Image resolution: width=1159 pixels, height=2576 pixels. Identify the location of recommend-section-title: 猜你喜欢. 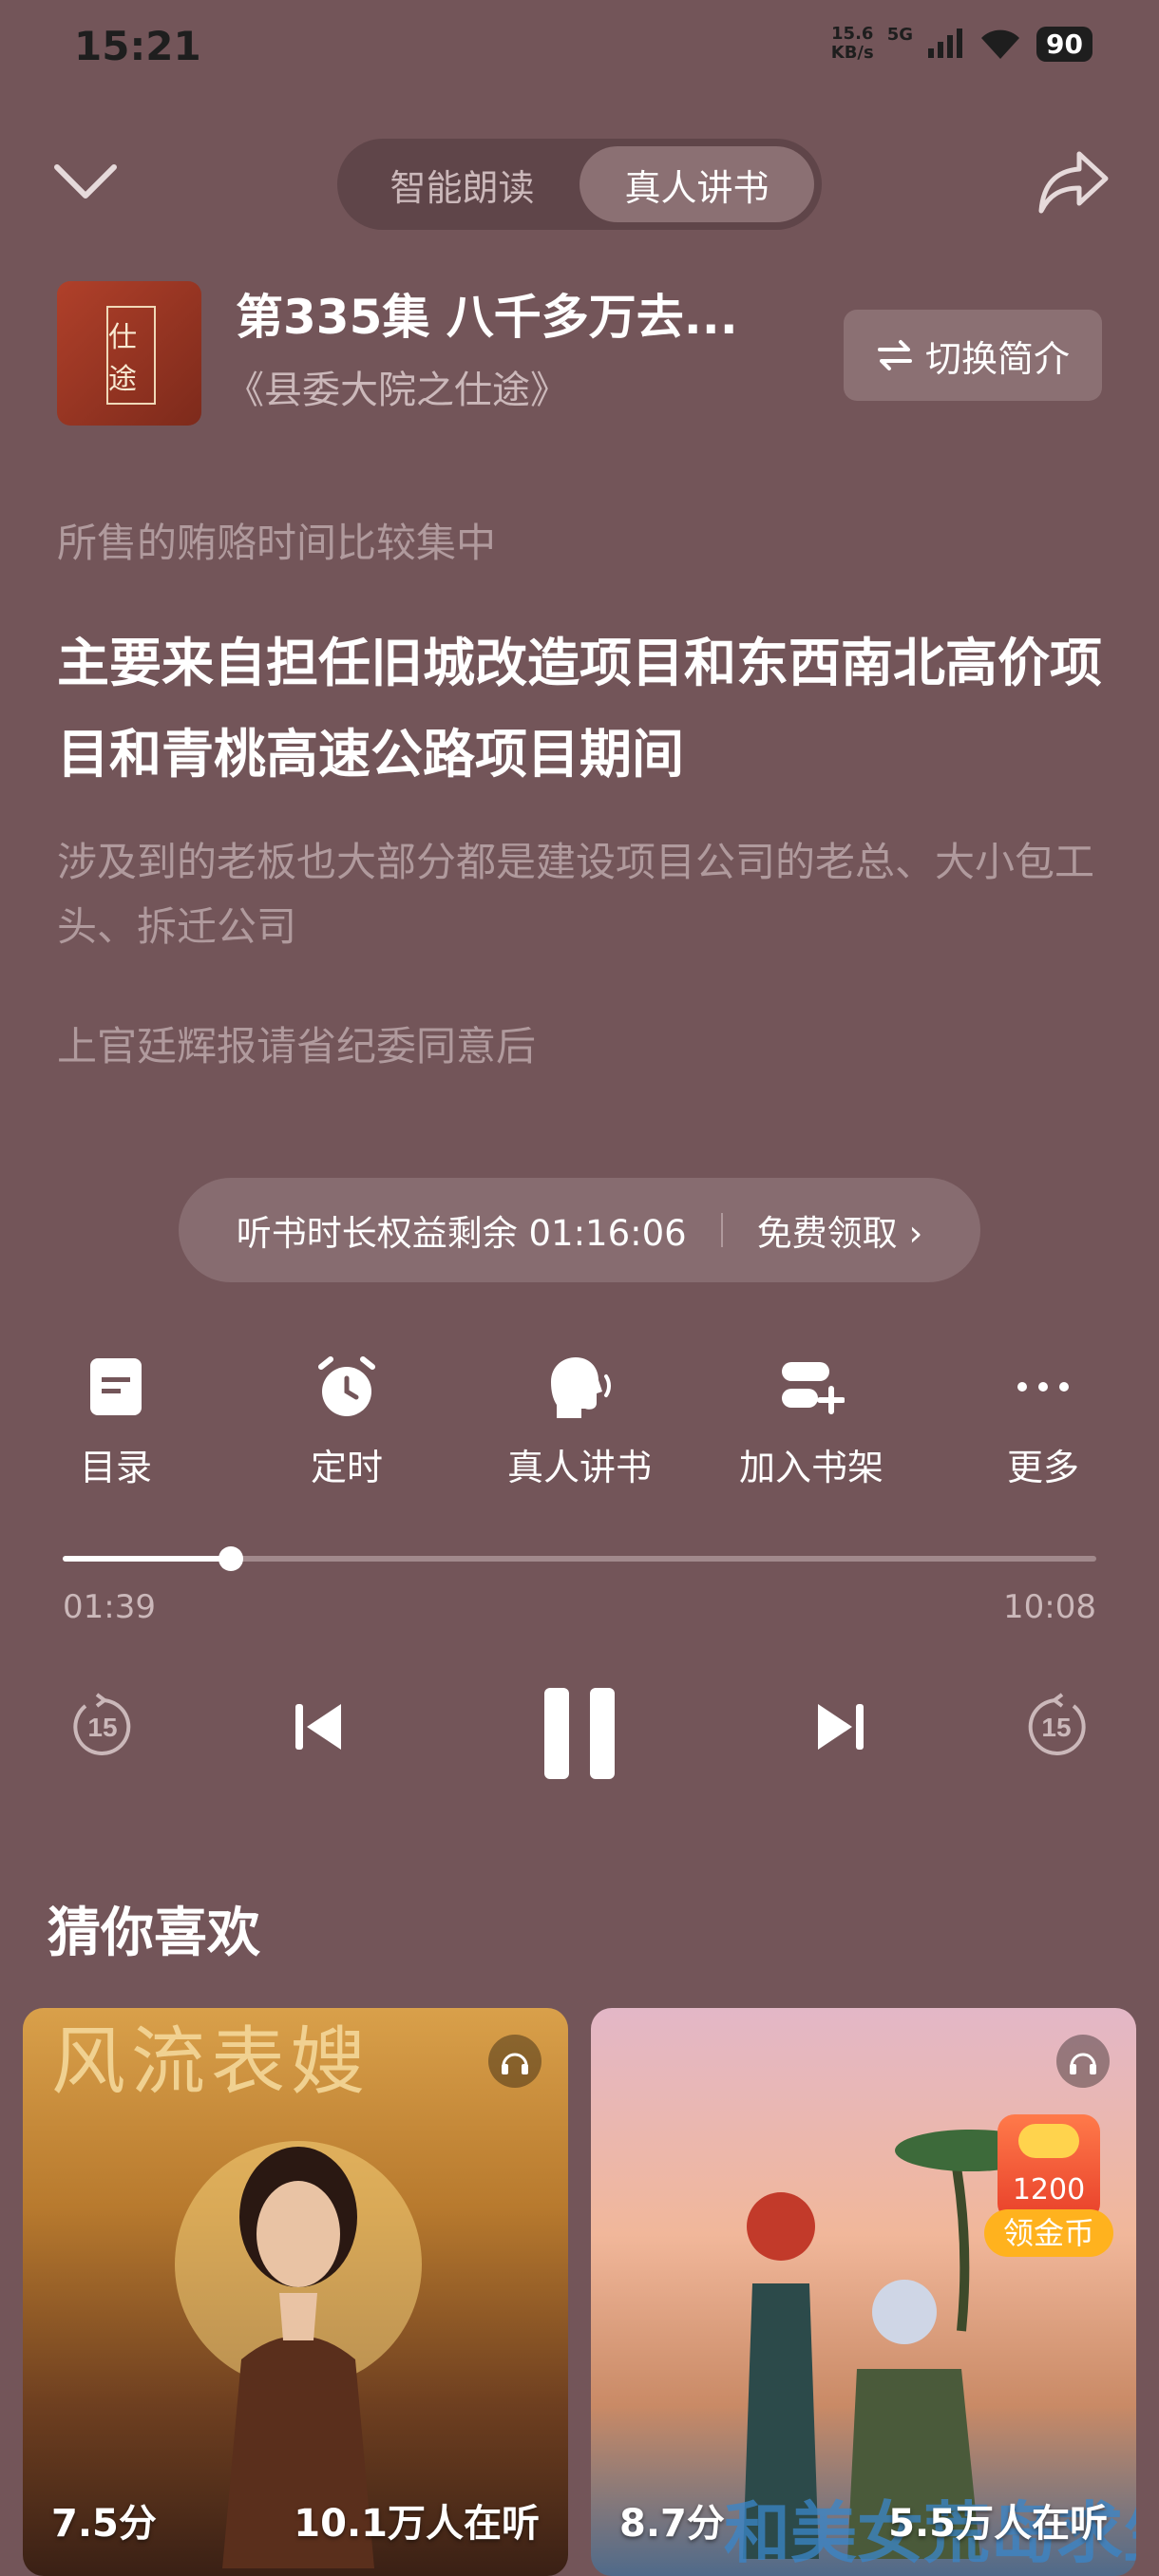
(154, 1933).